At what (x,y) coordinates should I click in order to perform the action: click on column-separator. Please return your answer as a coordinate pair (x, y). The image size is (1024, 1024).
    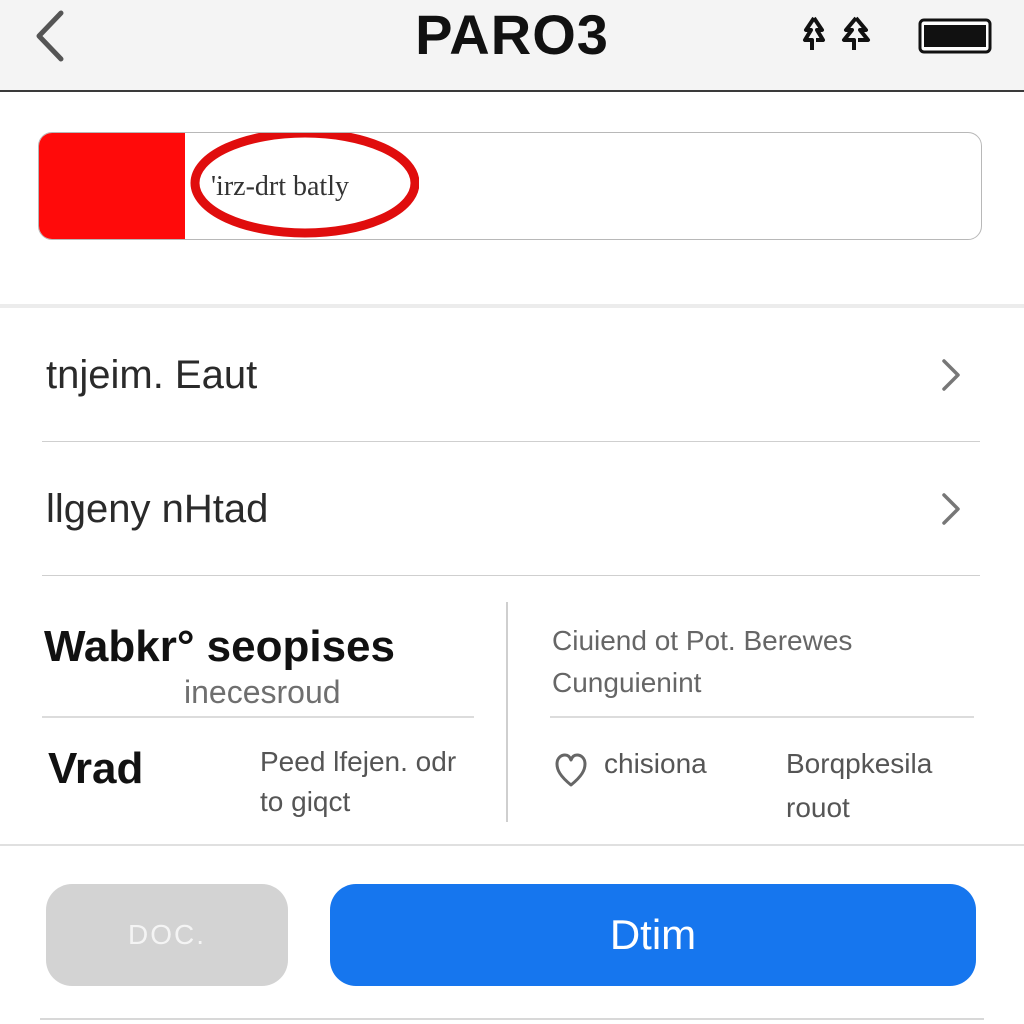
    Looking at the image, I should click on (507, 712).